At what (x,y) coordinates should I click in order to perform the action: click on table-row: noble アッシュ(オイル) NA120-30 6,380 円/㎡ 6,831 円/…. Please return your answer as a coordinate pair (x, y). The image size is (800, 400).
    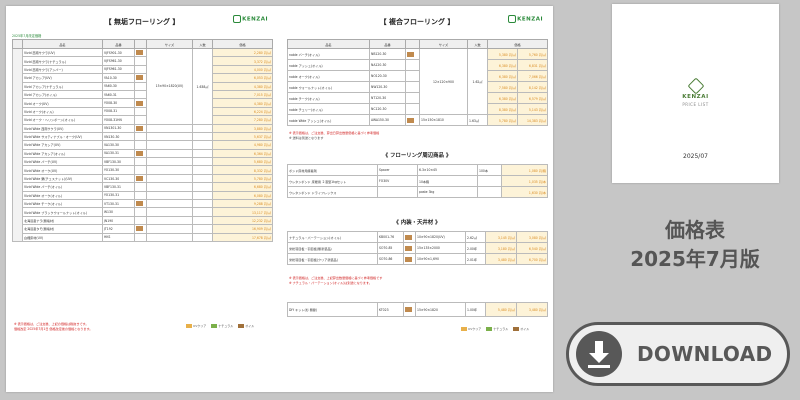
    Looking at the image, I should click on (417, 65).